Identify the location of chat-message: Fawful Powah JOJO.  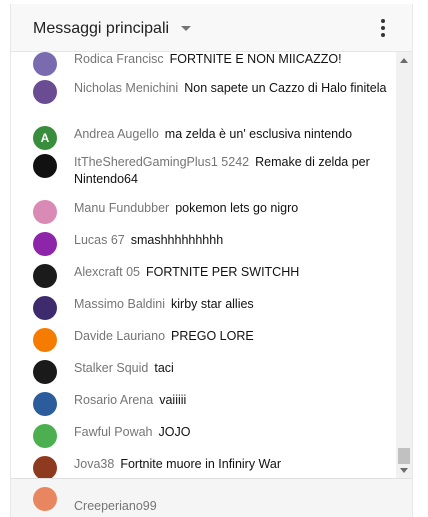
(203, 436).